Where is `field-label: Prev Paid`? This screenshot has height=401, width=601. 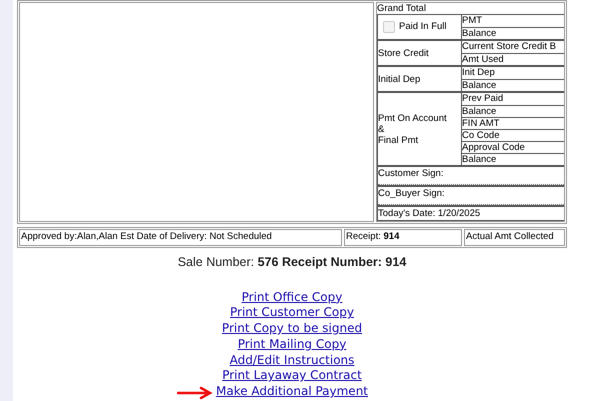 field-label: Prev Paid is located at coordinates (483, 99).